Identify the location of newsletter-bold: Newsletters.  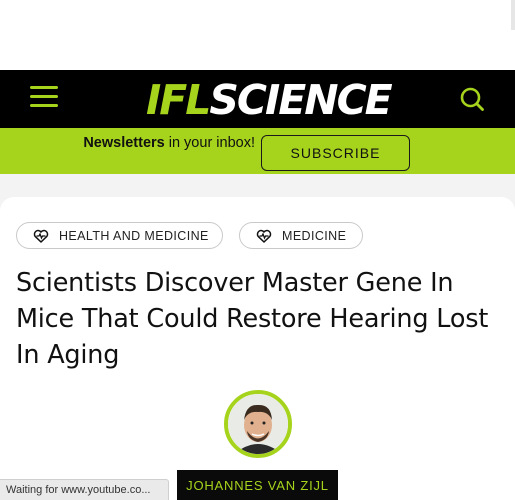
(124, 143).